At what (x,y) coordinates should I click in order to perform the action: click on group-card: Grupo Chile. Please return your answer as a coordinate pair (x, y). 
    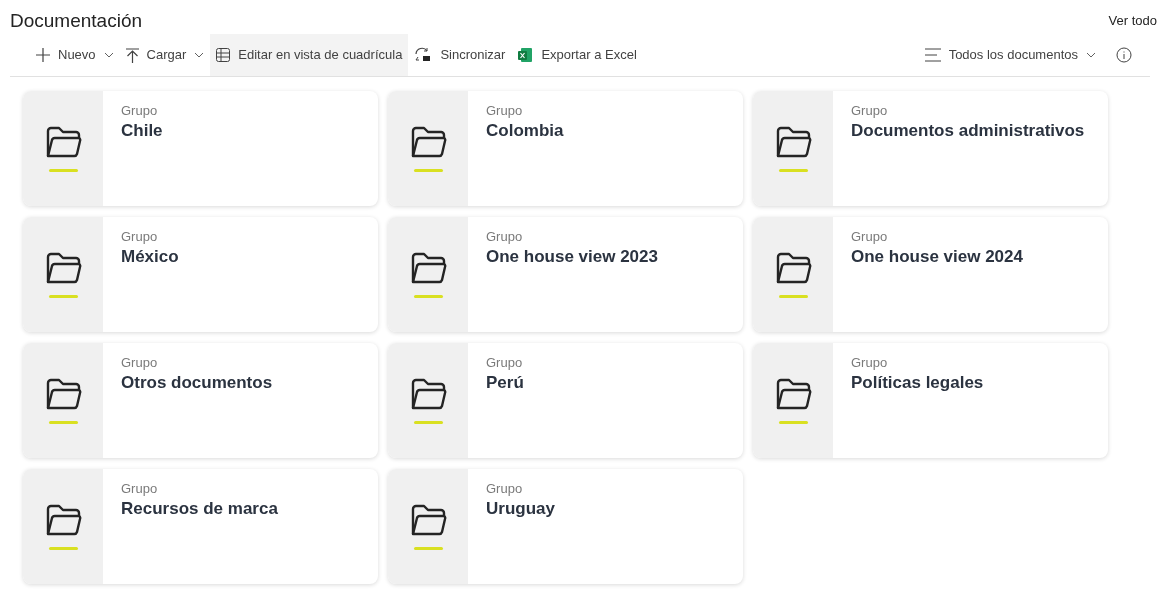
    Looking at the image, I should click on (200, 148).